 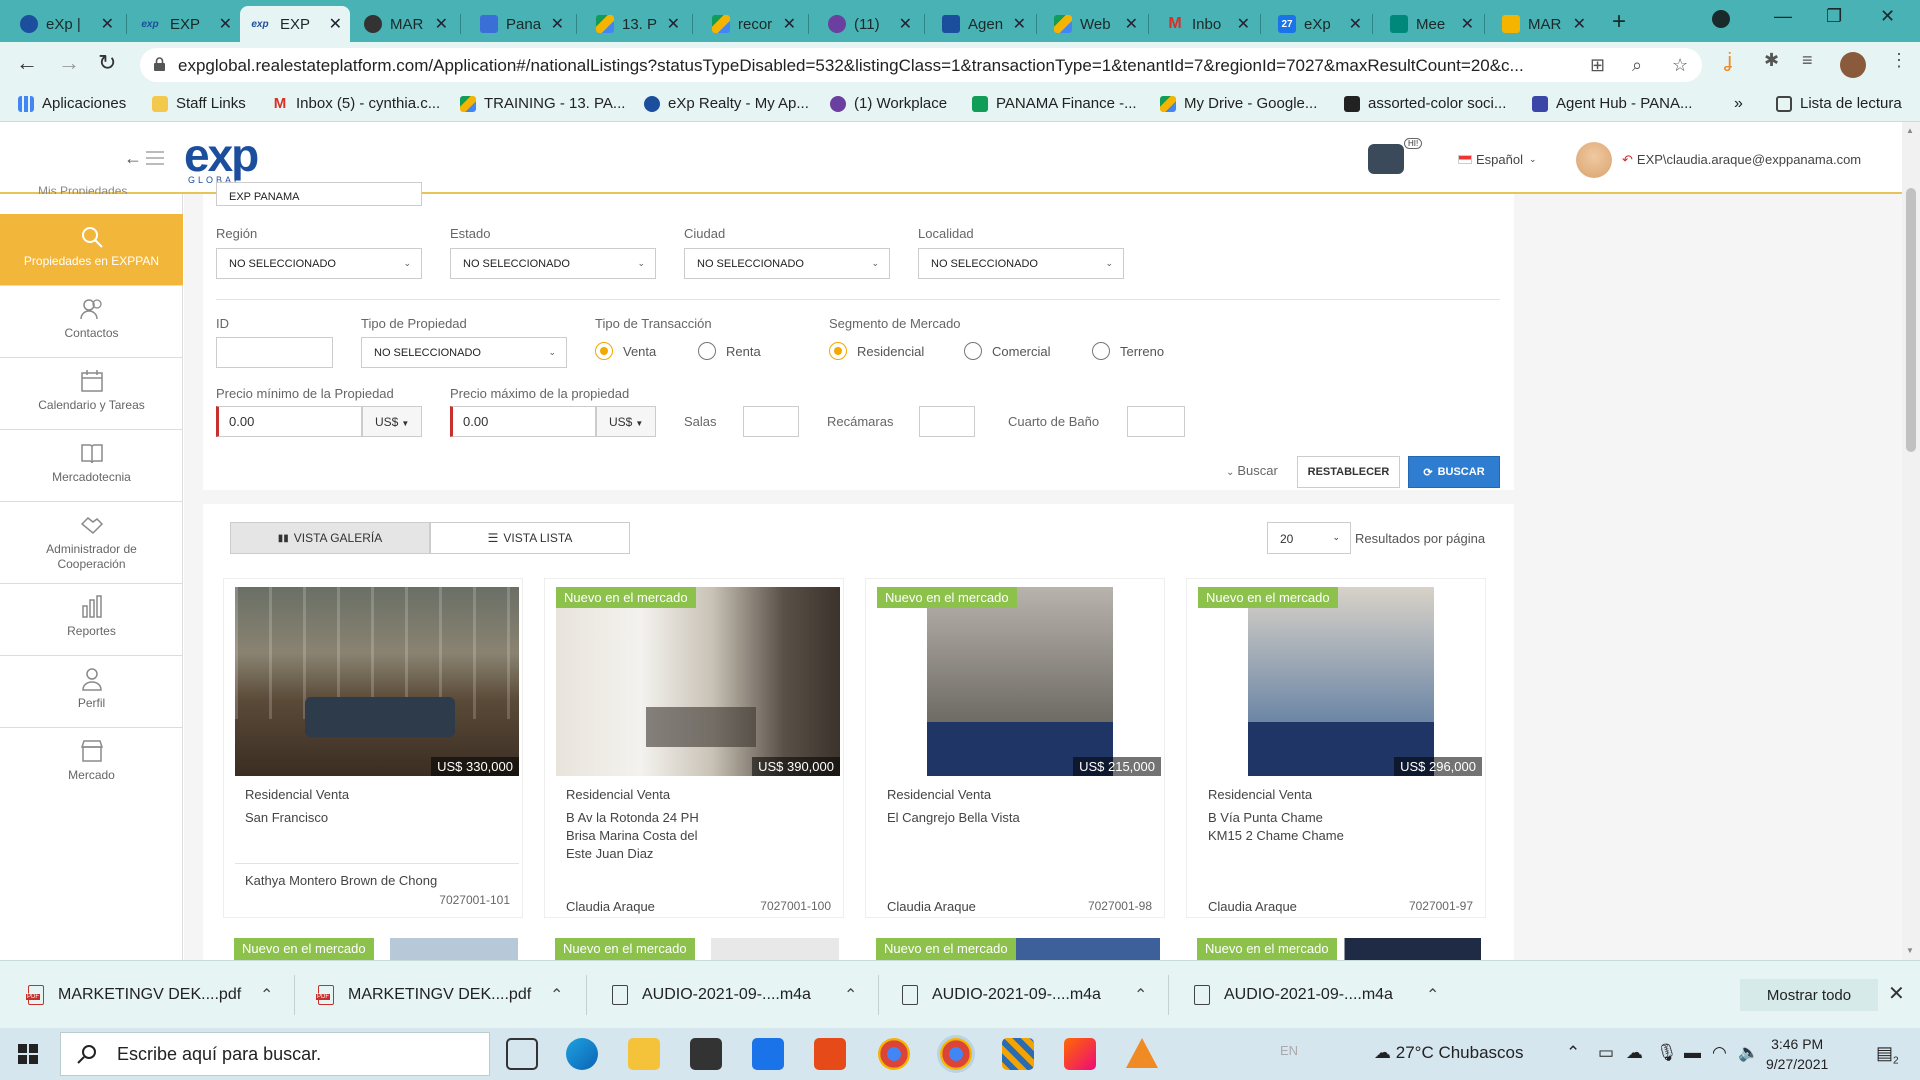 What do you see at coordinates (155, 160) in the screenshot?
I see `hamburger-icon` at bounding box center [155, 160].